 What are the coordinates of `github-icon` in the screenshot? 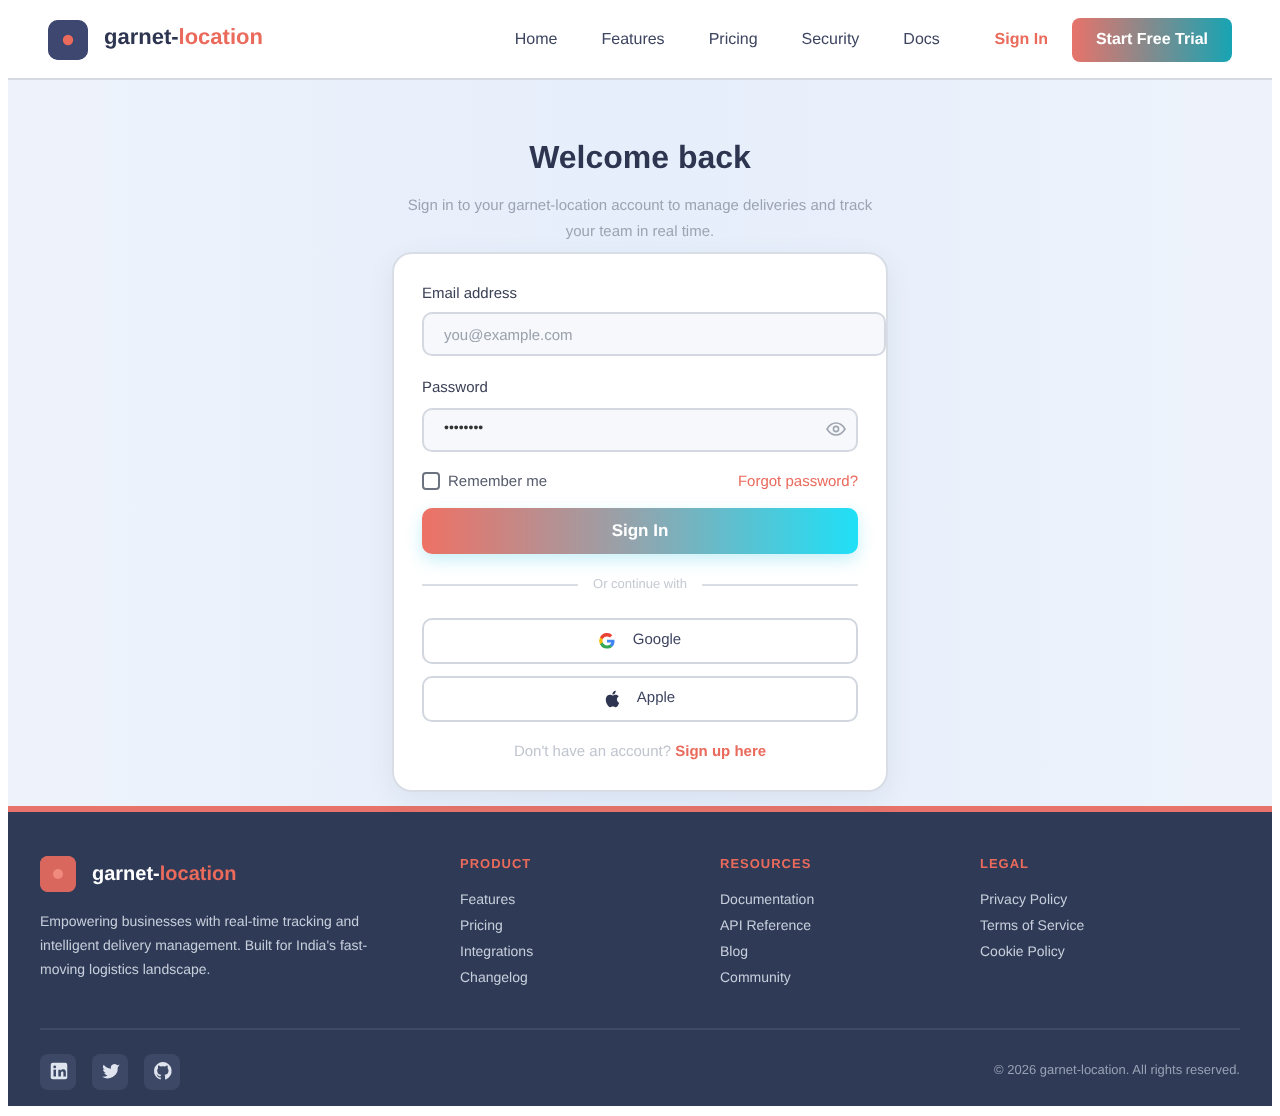 It's located at (162, 1071).